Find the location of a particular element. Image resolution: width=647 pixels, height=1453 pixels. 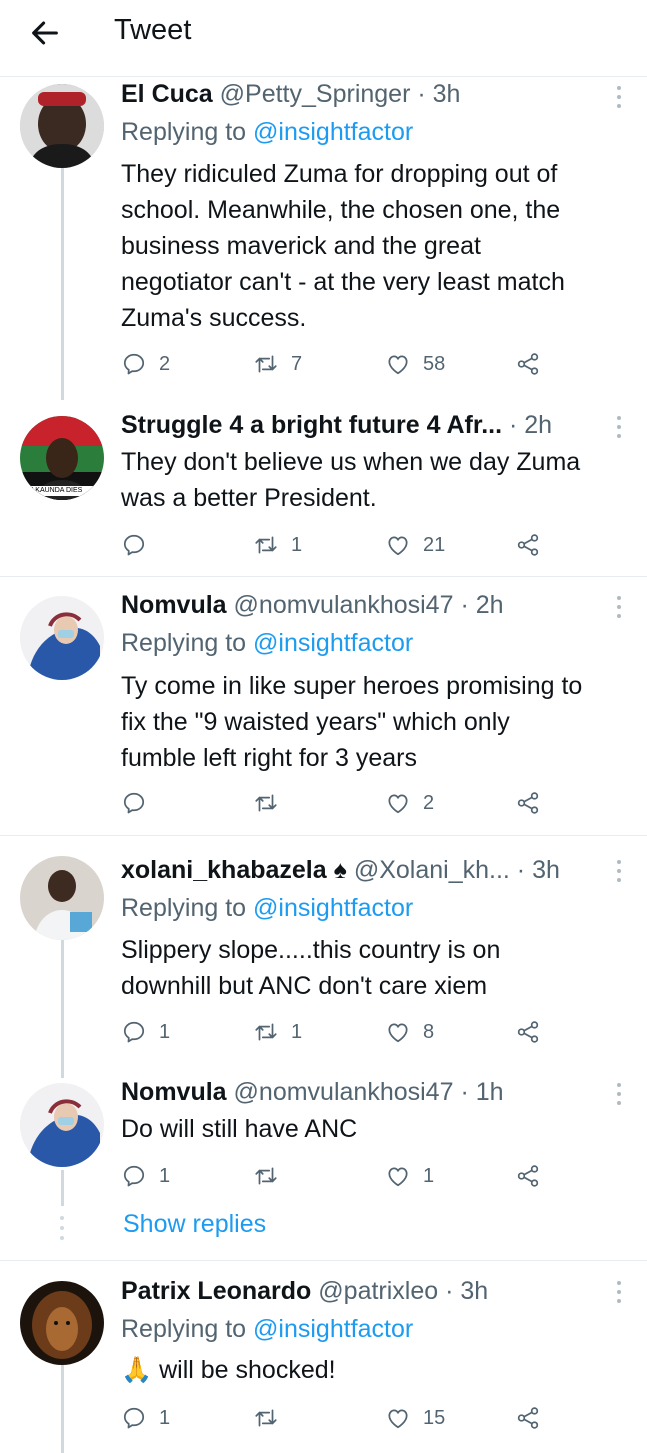

tweet-text: Do will still have ANC is located at coordinates (239, 1129).